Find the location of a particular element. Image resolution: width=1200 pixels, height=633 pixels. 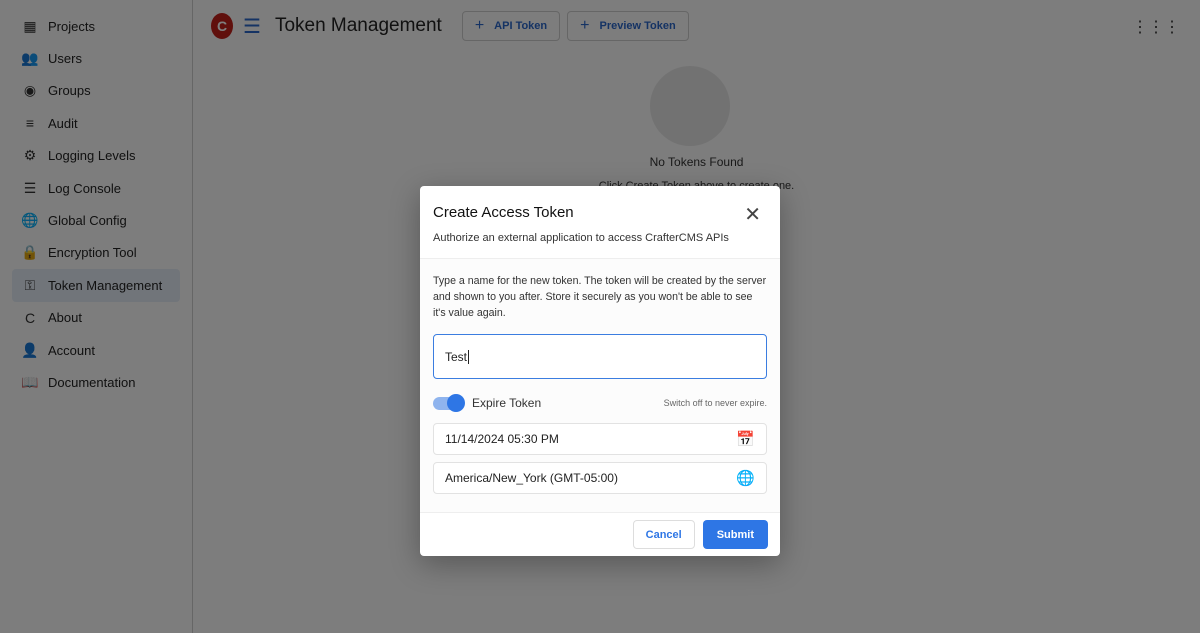

expire-token-toggle is located at coordinates (449, 402).